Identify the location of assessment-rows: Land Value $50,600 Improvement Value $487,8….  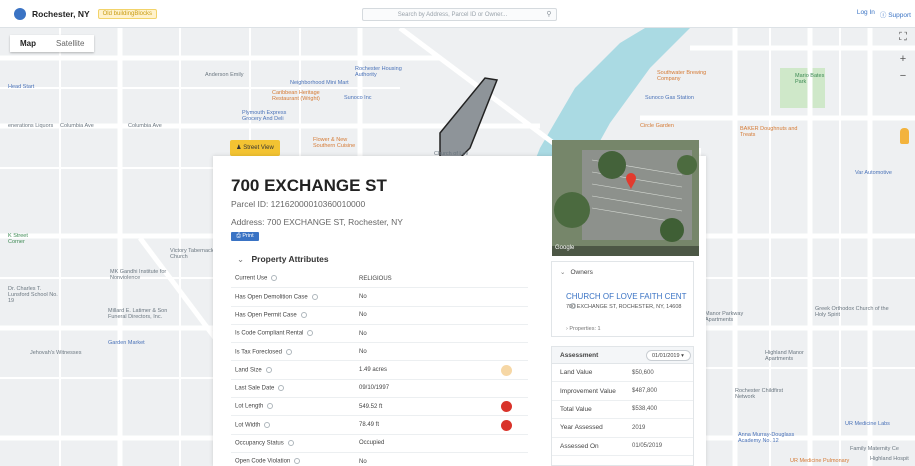
(622, 410).